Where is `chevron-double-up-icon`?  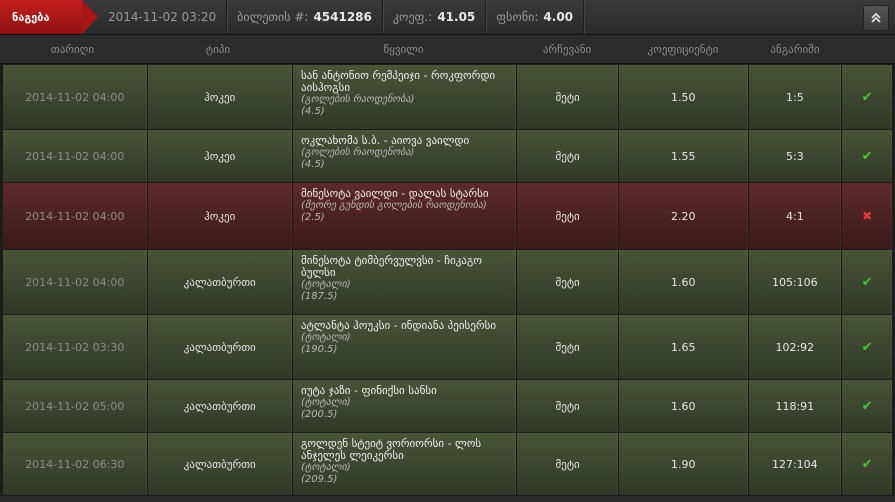 chevron-double-up-icon is located at coordinates (876, 17).